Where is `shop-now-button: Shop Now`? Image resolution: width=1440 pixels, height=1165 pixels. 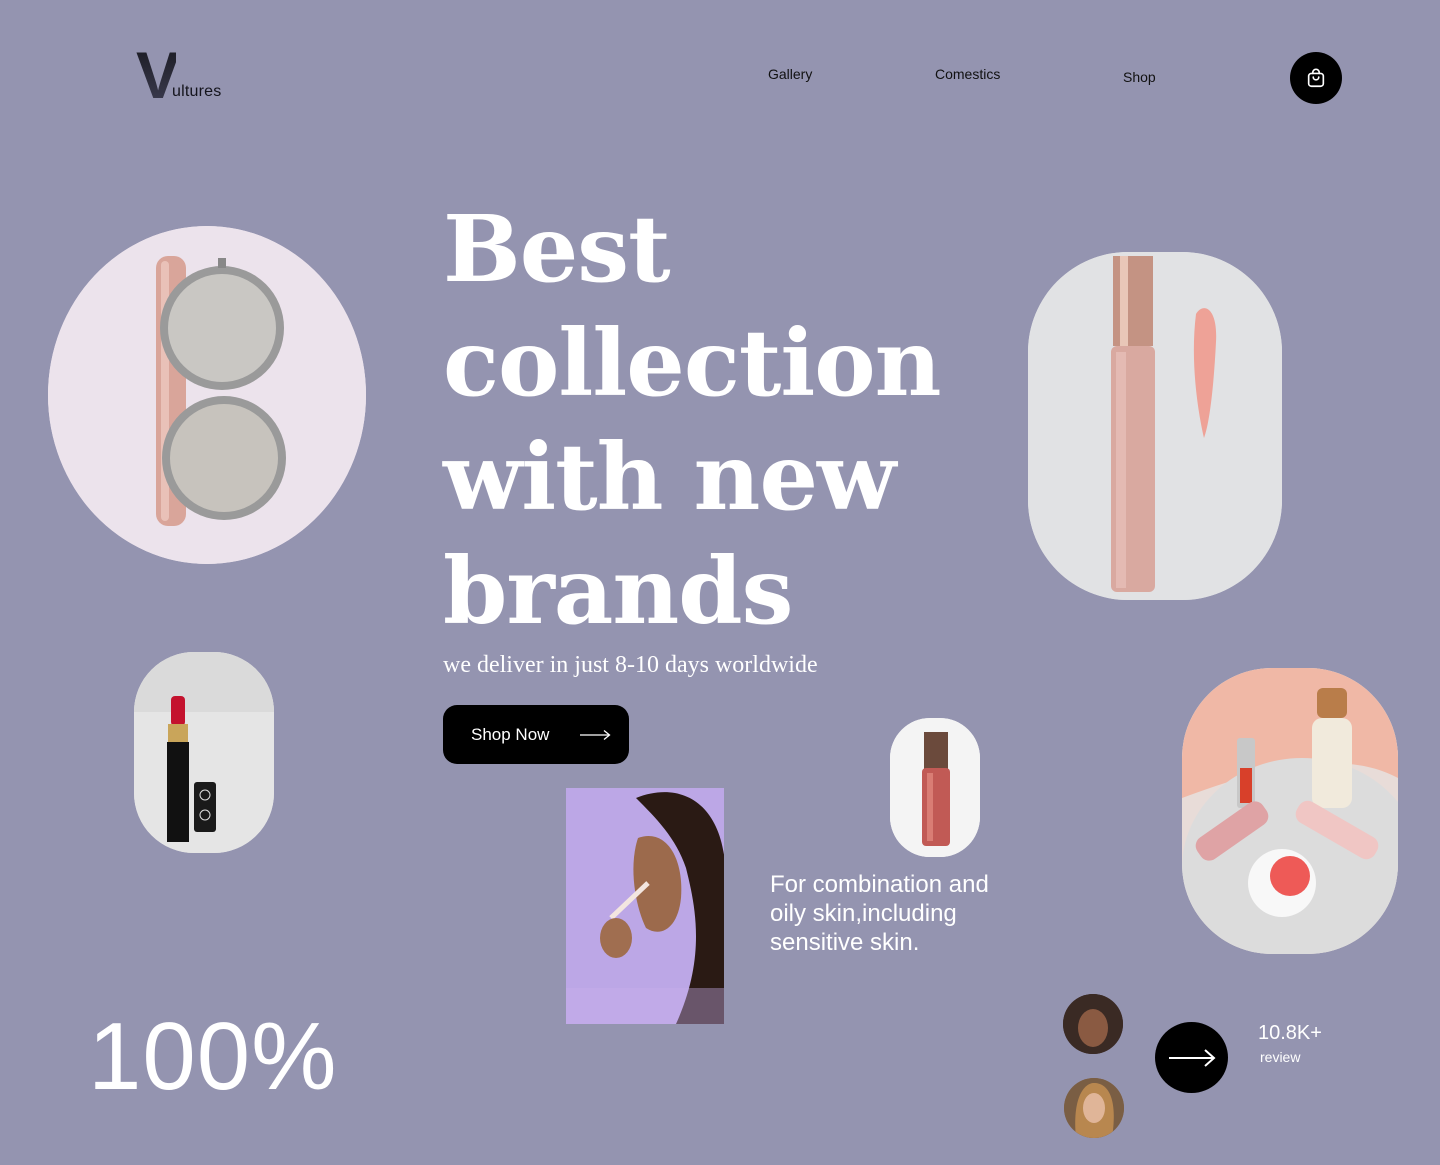
shop-now-button: Shop Now is located at coordinates (536, 734).